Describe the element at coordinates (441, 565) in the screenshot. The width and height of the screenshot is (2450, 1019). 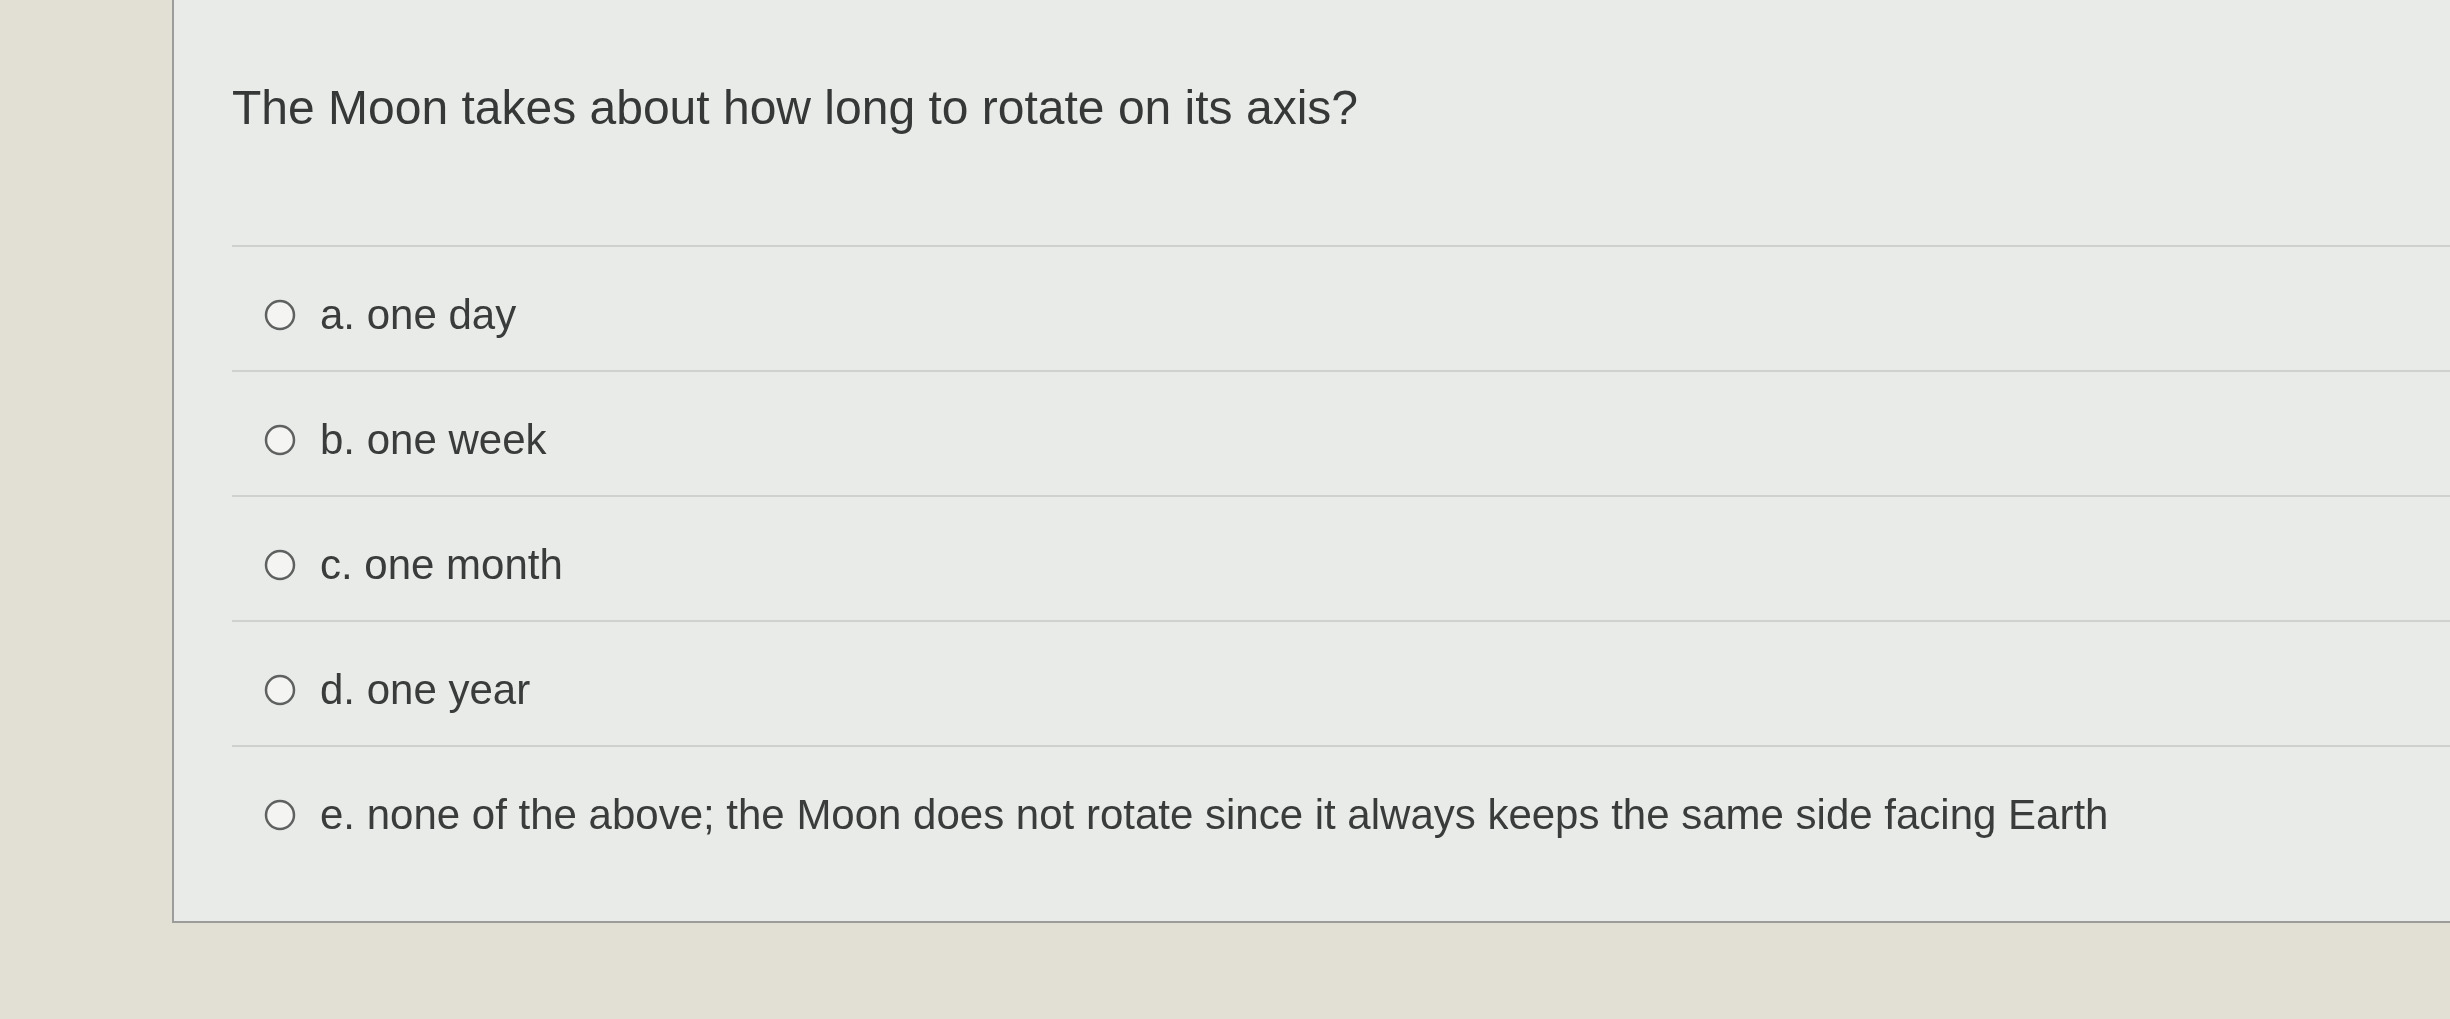
I see `option-label: c. one month` at that location.